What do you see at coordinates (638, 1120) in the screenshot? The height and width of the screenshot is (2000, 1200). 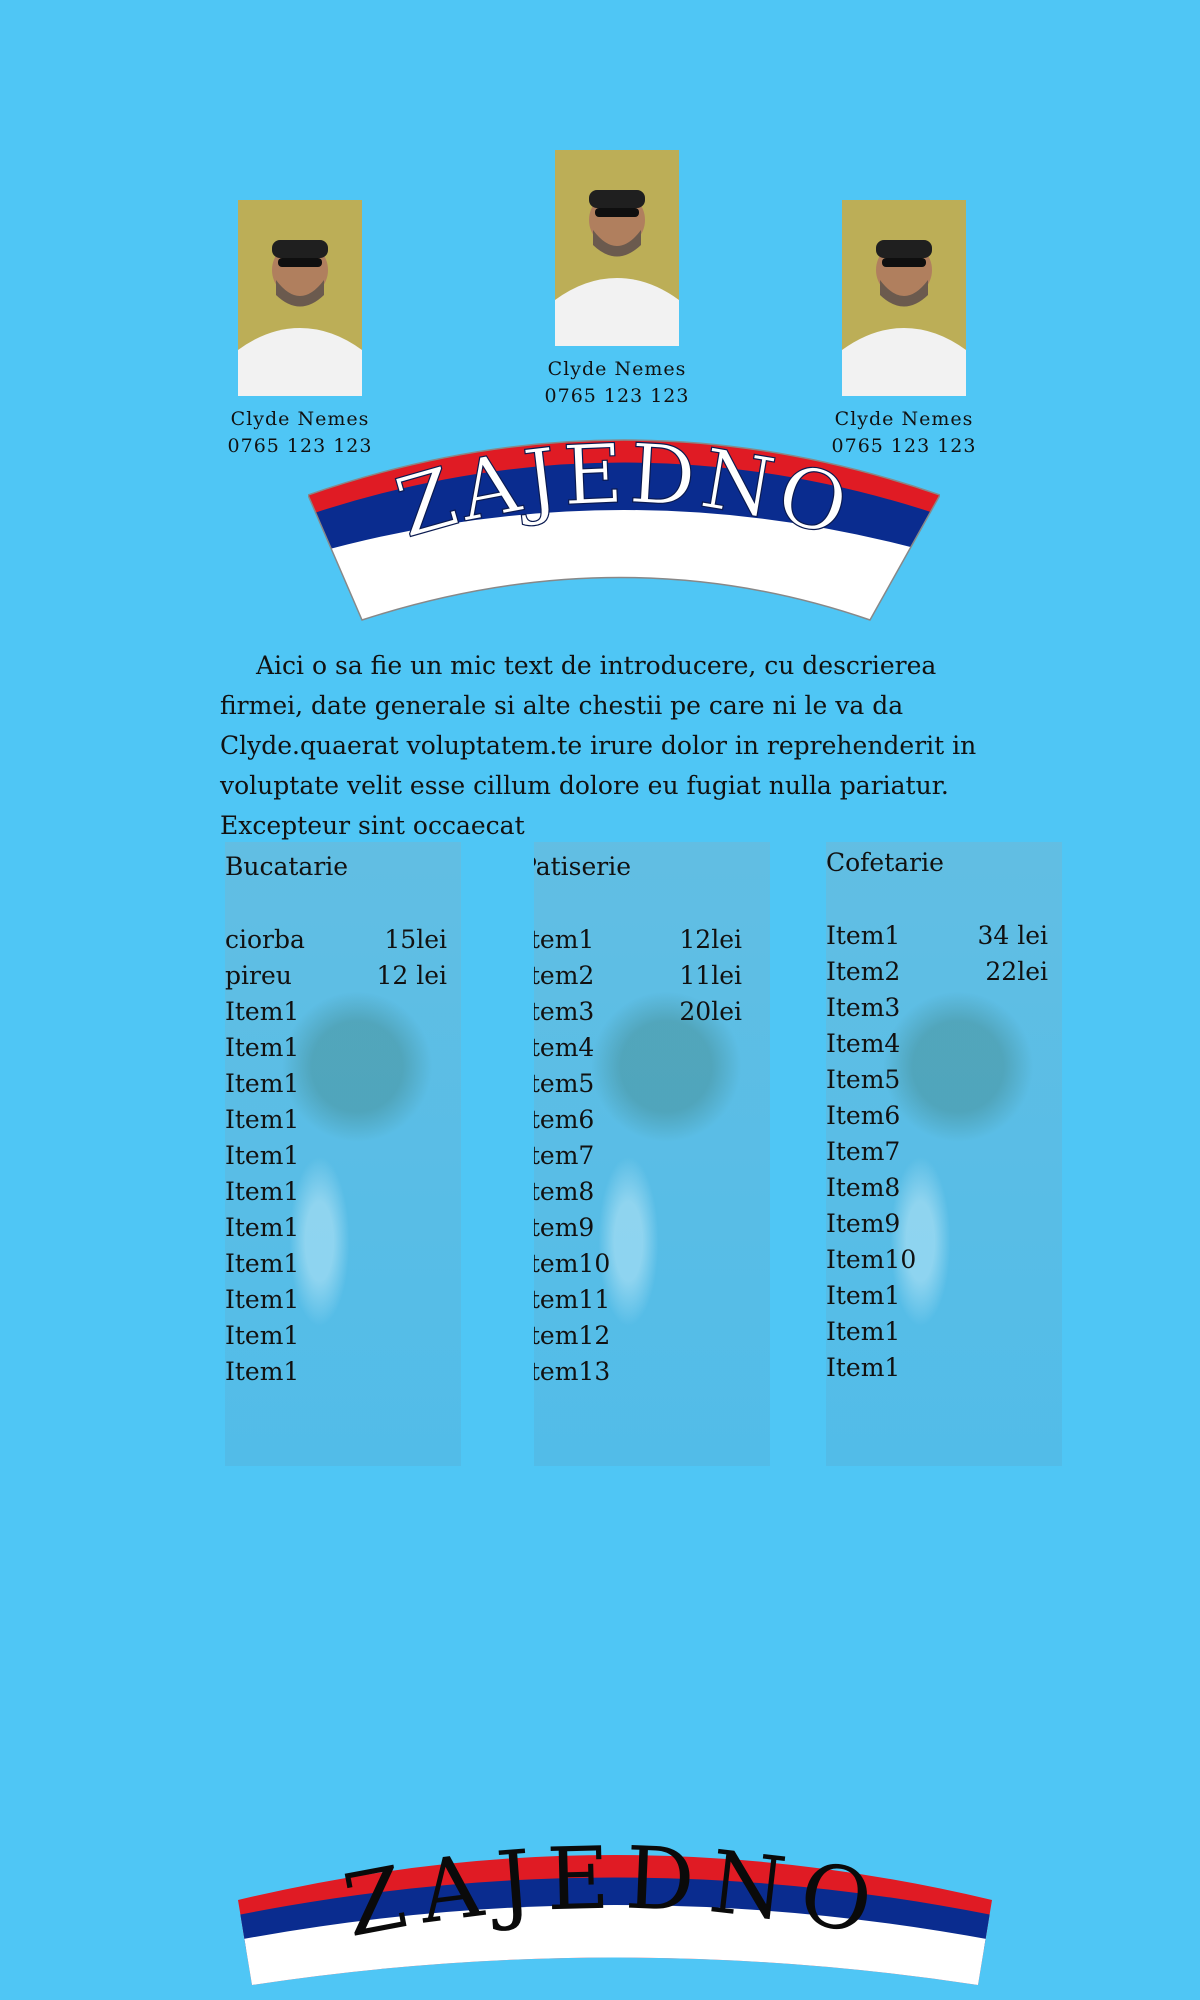 I see `menu-item: Item6` at bounding box center [638, 1120].